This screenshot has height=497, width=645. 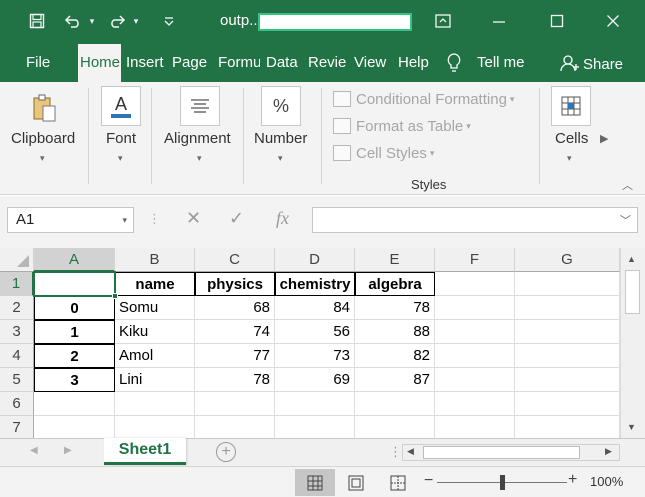 What do you see at coordinates (395, 308) in the screenshot?
I see `cell-e2: 78` at bounding box center [395, 308].